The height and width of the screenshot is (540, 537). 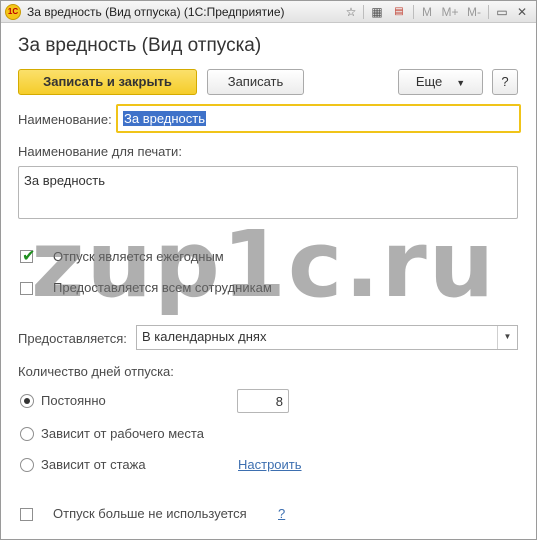 What do you see at coordinates (502, 12) in the screenshot?
I see `minimize-icon: ▭` at bounding box center [502, 12].